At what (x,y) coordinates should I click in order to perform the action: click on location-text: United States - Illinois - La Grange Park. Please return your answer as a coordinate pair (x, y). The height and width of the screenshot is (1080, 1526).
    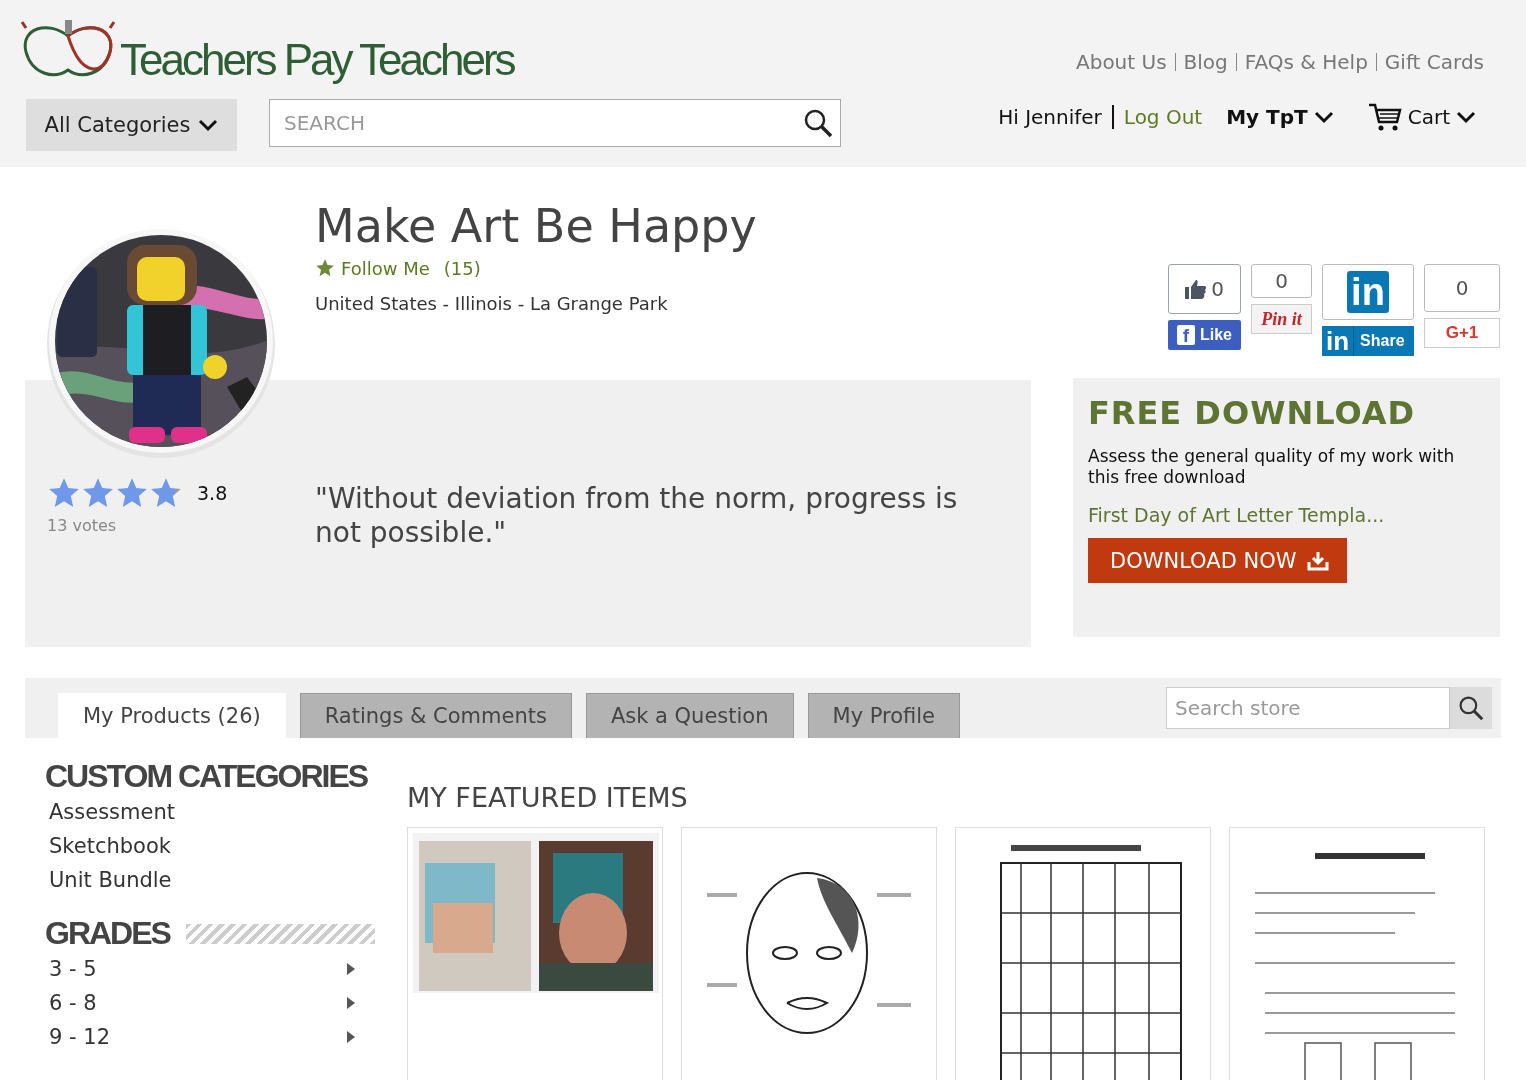
    Looking at the image, I should click on (492, 303).